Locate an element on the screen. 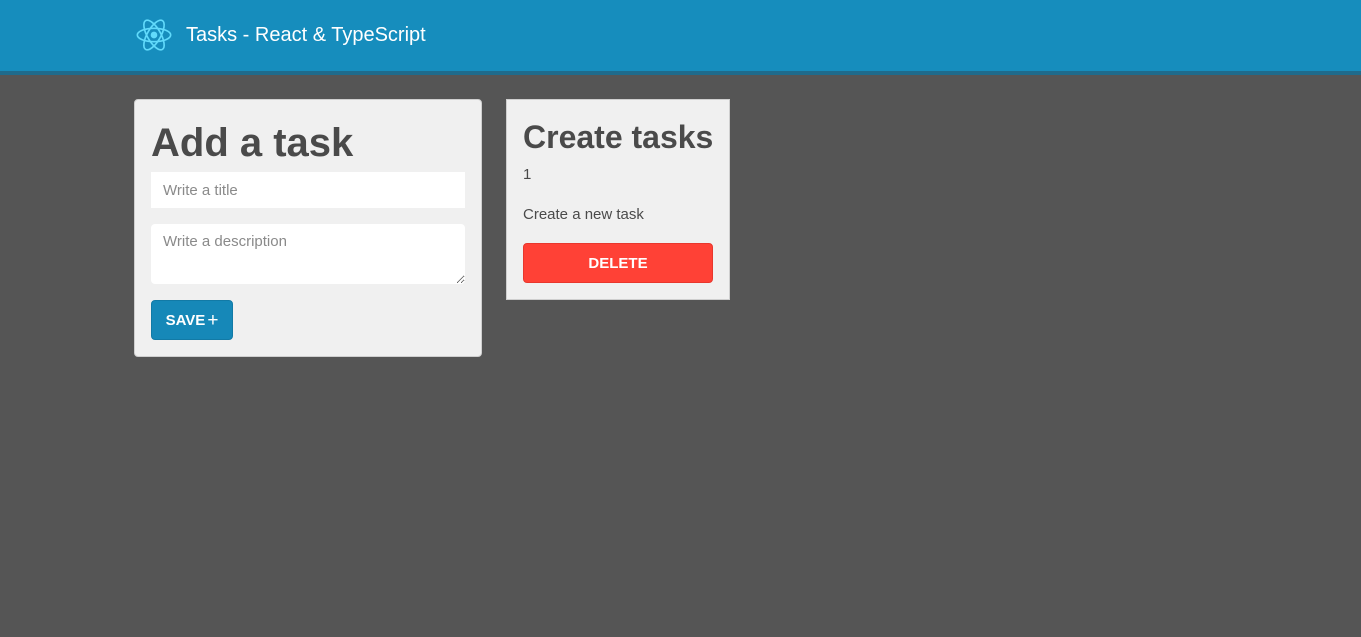 Image resolution: width=1361 pixels, height=637 pixels. react-logo-icon is located at coordinates (154, 35).